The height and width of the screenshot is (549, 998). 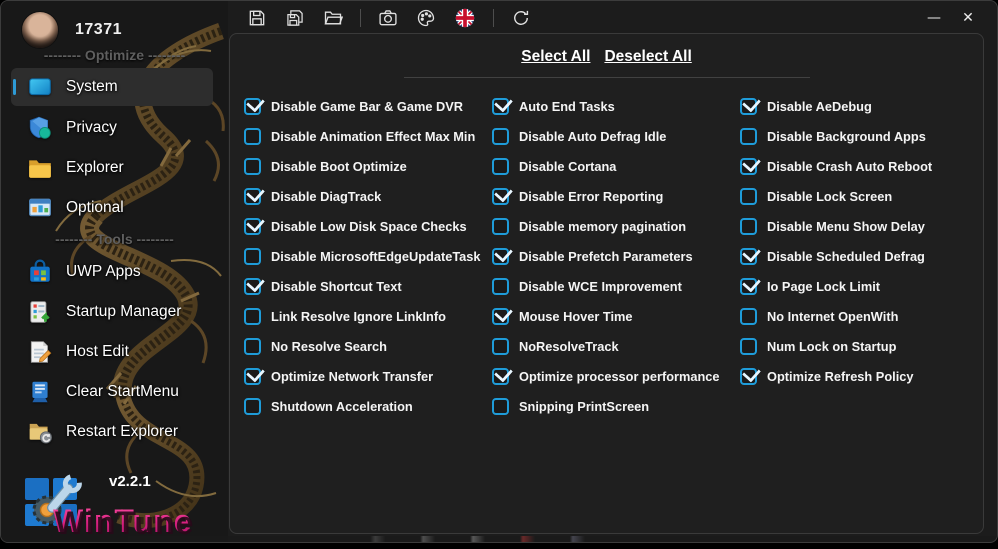 I want to click on sidebar-item-privacy: Privacy, so click(x=114, y=128).